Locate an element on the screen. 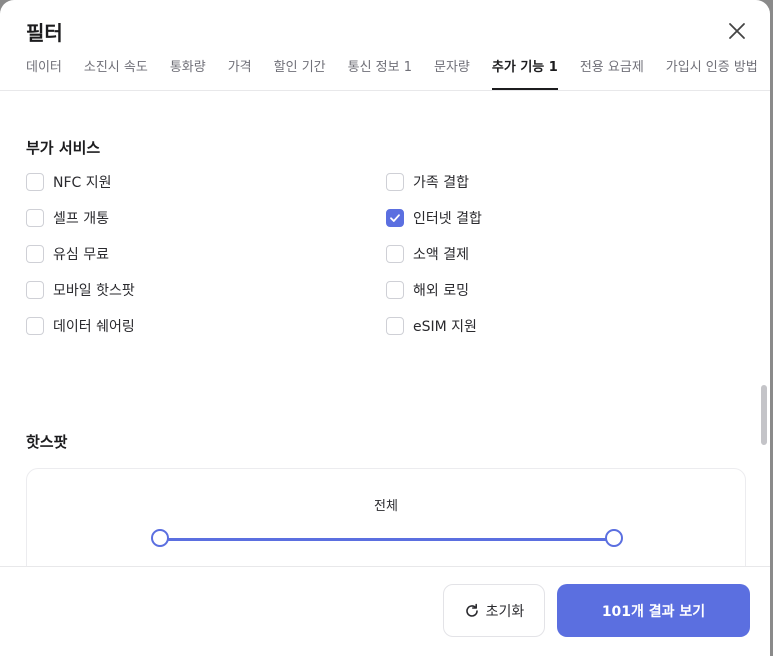 This screenshot has width=773, height=656. option-right-4: eSIM 지원 is located at coordinates (431, 326).